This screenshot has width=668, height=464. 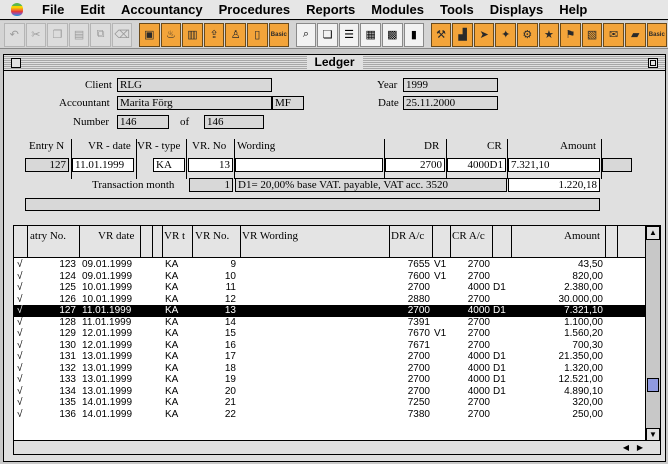 I want to click on year-field: 1999, so click(x=450, y=85).